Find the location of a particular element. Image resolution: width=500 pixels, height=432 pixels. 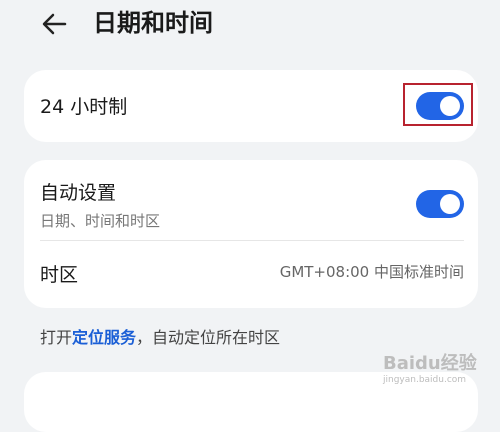

auto-set-toggle is located at coordinates (440, 204).